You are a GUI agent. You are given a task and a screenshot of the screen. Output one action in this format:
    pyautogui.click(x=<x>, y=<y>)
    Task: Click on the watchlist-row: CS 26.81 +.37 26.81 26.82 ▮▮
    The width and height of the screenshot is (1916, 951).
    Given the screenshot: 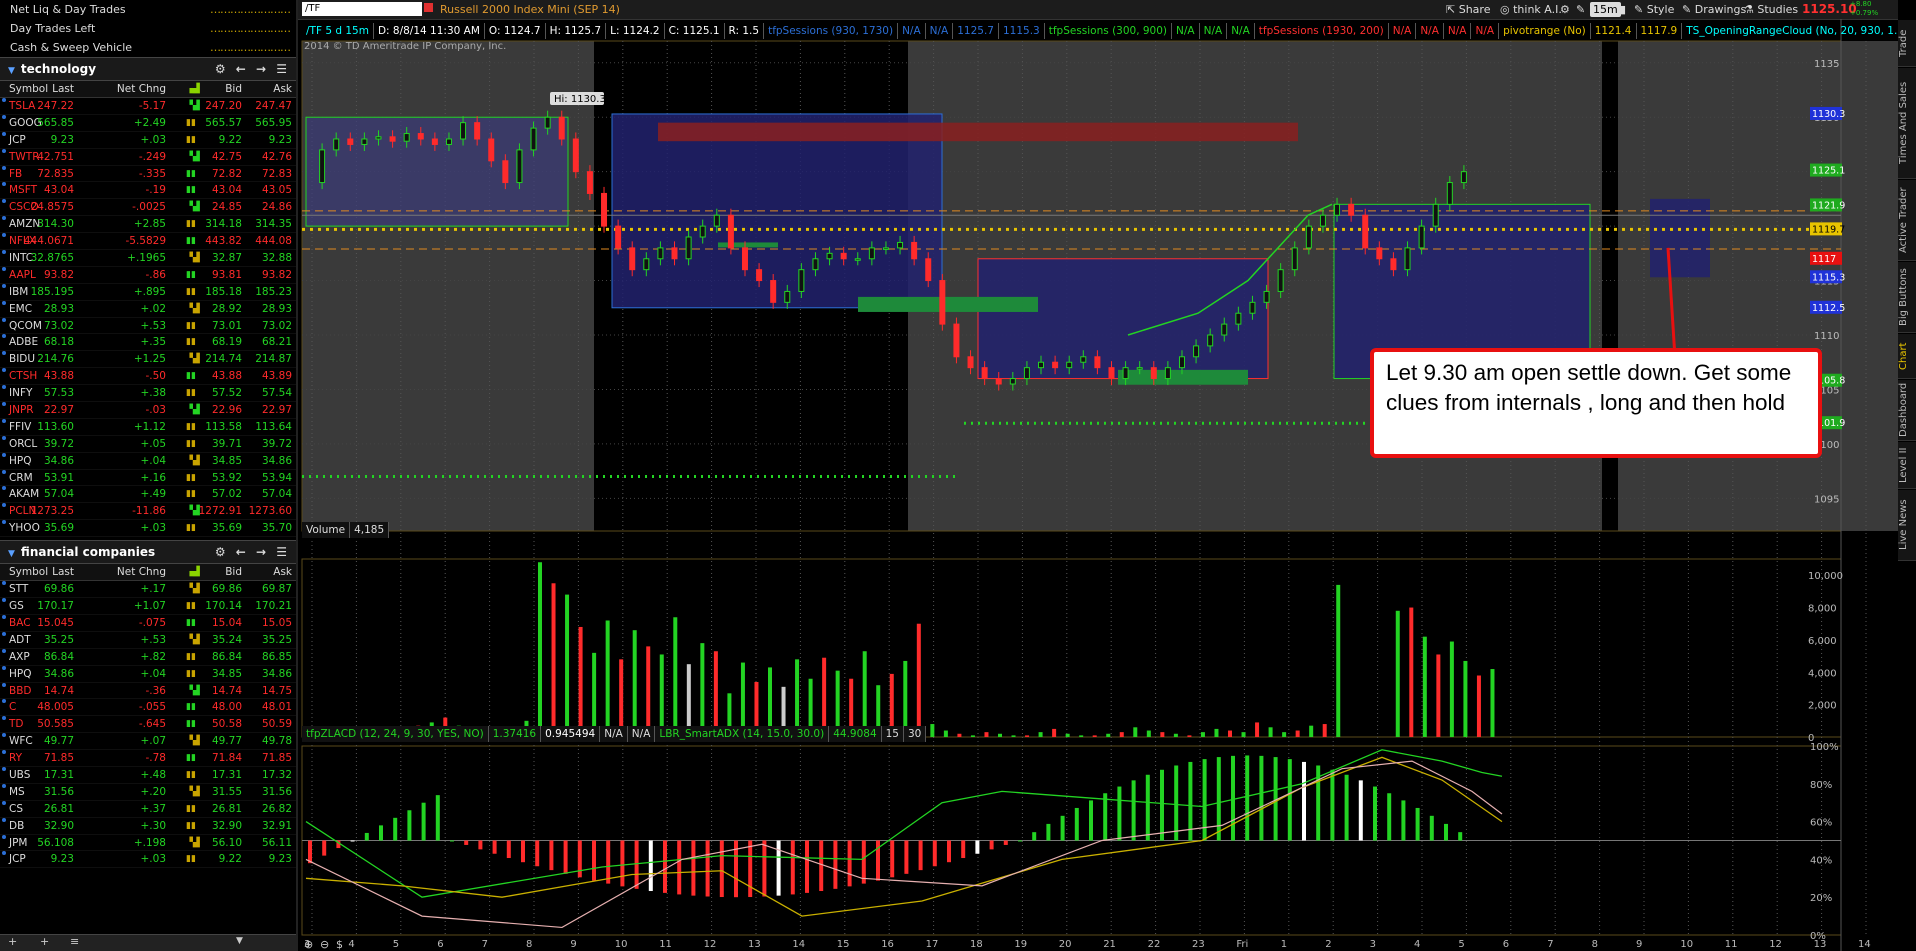 What is the action you would take?
    pyautogui.click(x=148, y=809)
    